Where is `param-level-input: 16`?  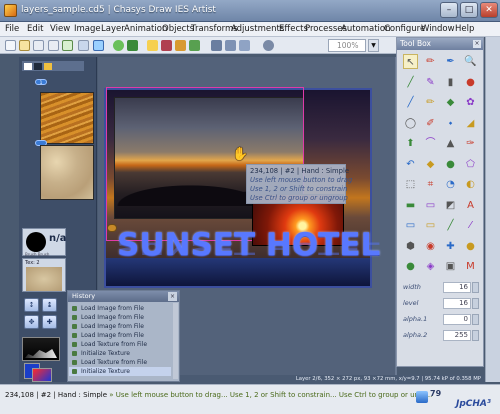
param-level-input: 16 is located at coordinates (457, 303).